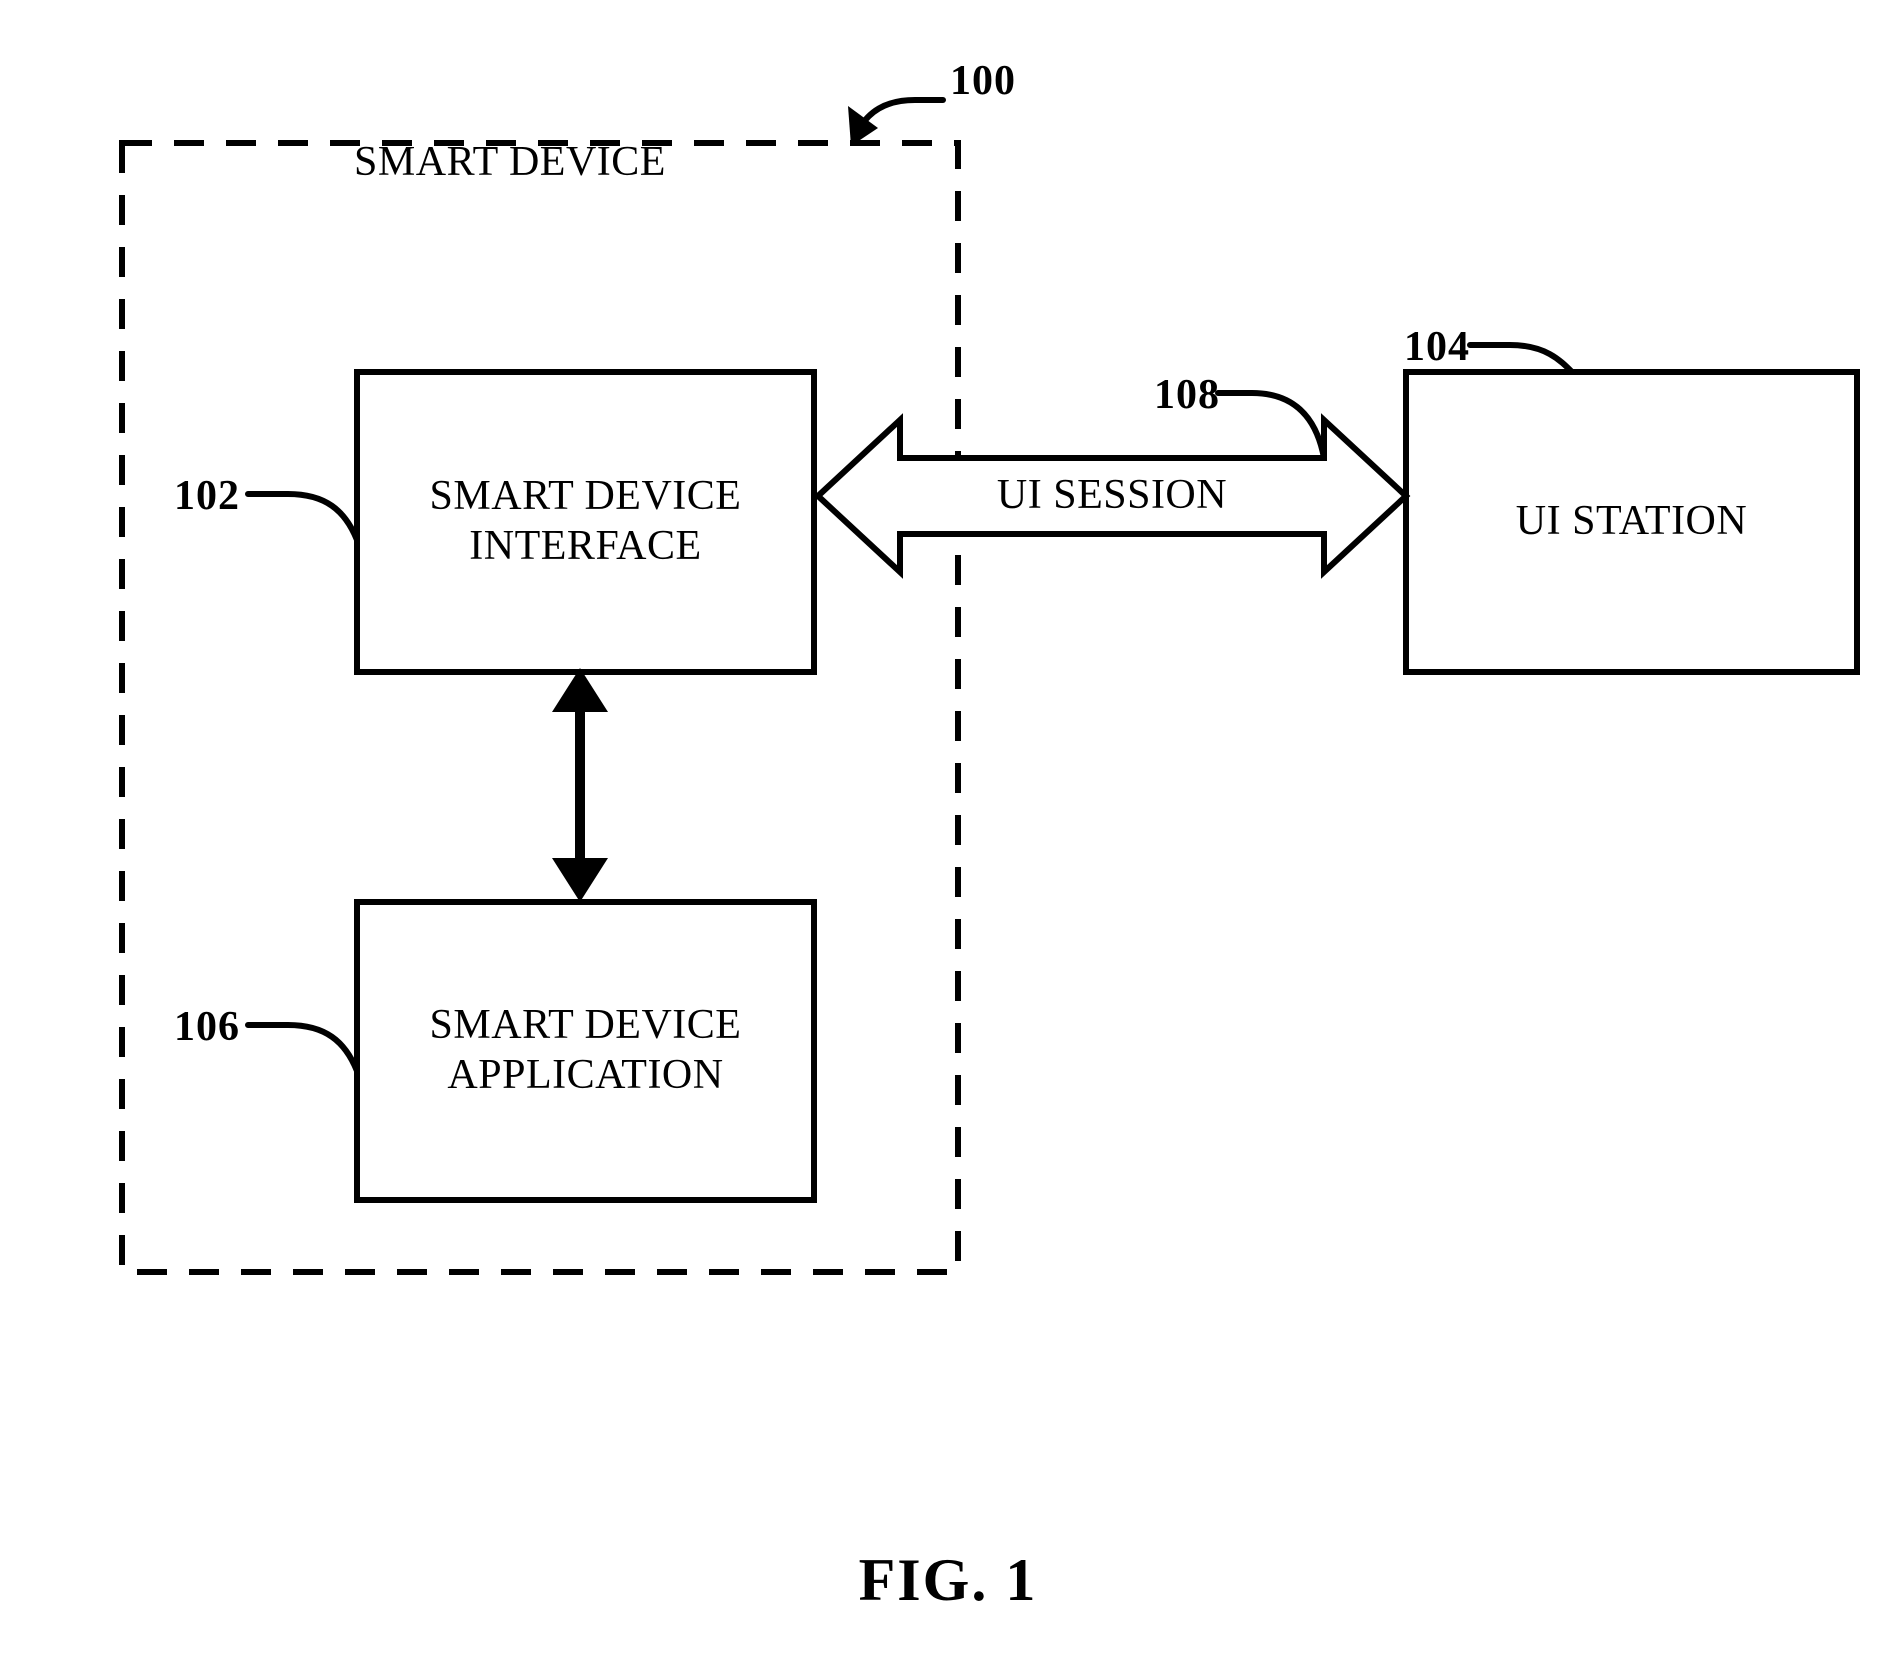 The height and width of the screenshot is (1677, 1896). What do you see at coordinates (585, 1025) in the screenshot?
I see `smart-device-application-label-line1: SMART DEVICE` at bounding box center [585, 1025].